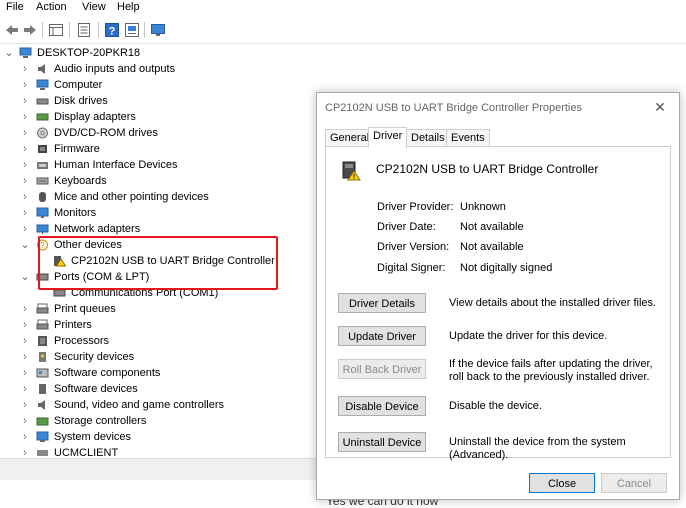 This screenshot has width=686, height=508. I want to click on software-component-icon, so click(42, 373).